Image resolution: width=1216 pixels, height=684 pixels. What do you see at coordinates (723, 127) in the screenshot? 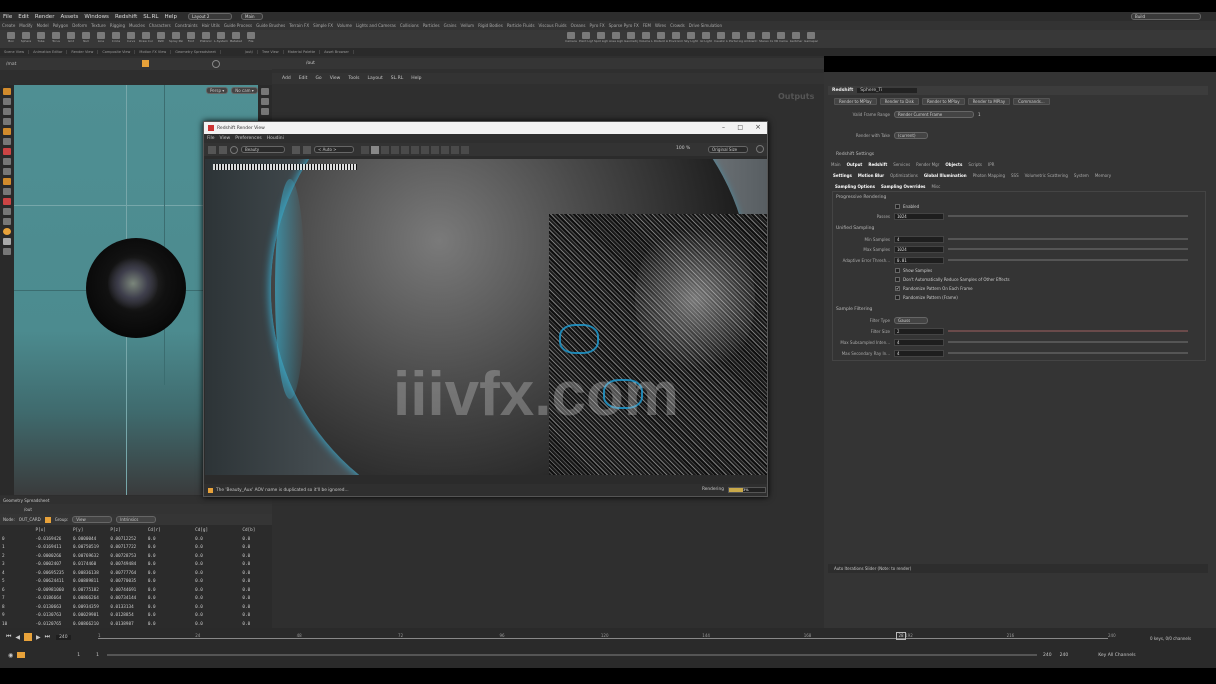
I see `minimize-icon: –` at bounding box center [723, 127].